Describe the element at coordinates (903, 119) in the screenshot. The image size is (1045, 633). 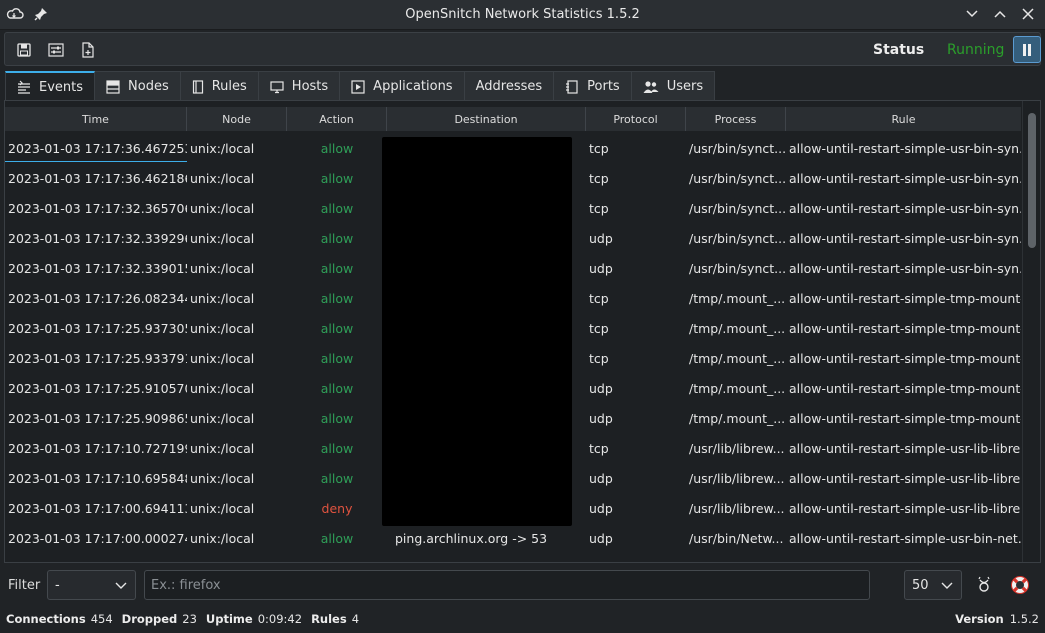
I see `column-header-rule: Rule` at that location.